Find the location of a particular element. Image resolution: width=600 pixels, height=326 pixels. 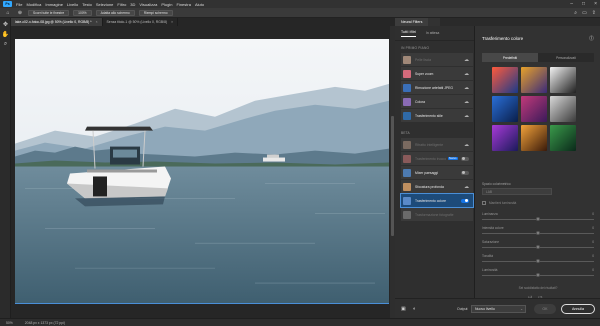

slider-row: Saturazione 0 is located at coordinates (538, 246).